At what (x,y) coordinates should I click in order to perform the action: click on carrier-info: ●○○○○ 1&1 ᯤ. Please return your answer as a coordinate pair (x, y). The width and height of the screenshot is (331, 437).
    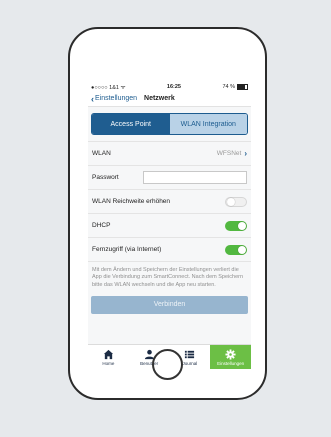
    Looking at the image, I should click on (108, 87).